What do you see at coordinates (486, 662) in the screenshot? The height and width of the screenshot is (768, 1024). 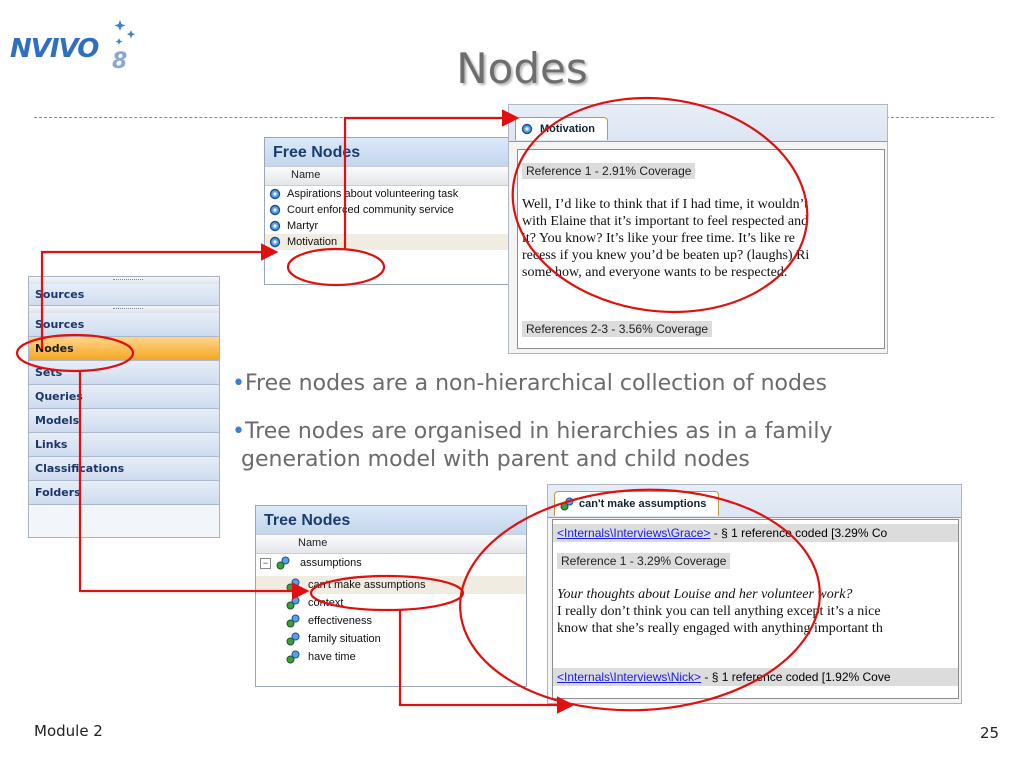 I see `arrow-to-assumptions-doc` at bounding box center [486, 662].